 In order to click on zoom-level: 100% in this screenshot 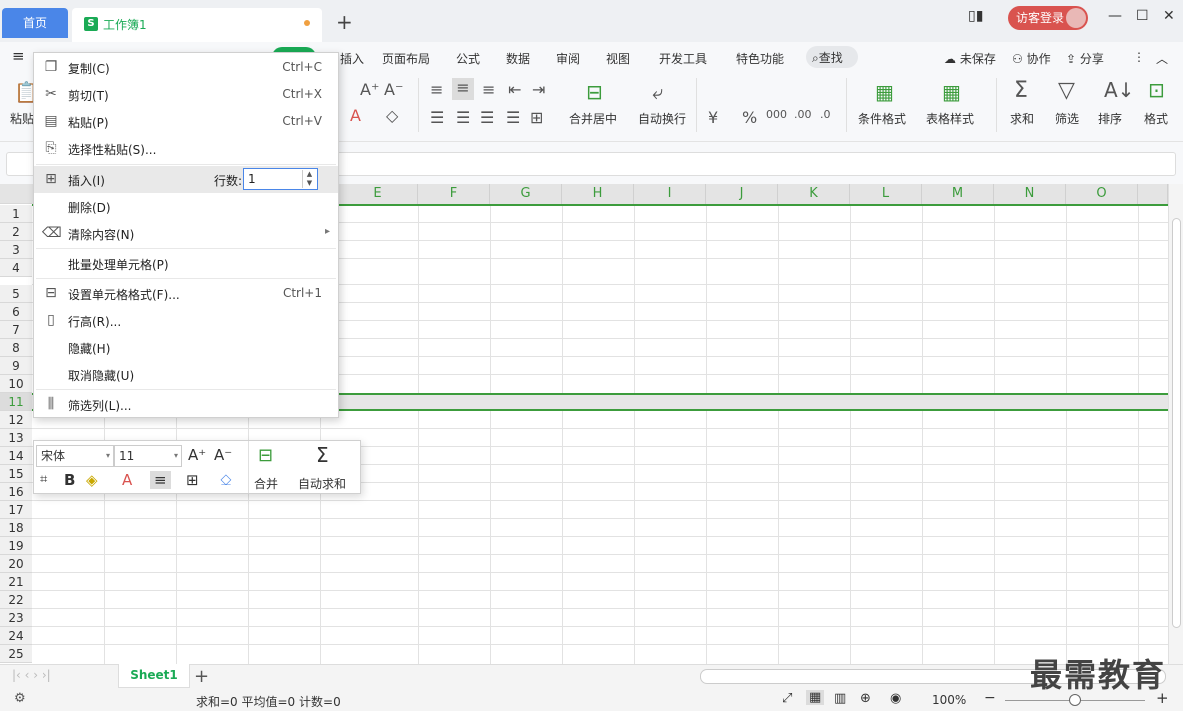, I will do `click(949, 700)`.